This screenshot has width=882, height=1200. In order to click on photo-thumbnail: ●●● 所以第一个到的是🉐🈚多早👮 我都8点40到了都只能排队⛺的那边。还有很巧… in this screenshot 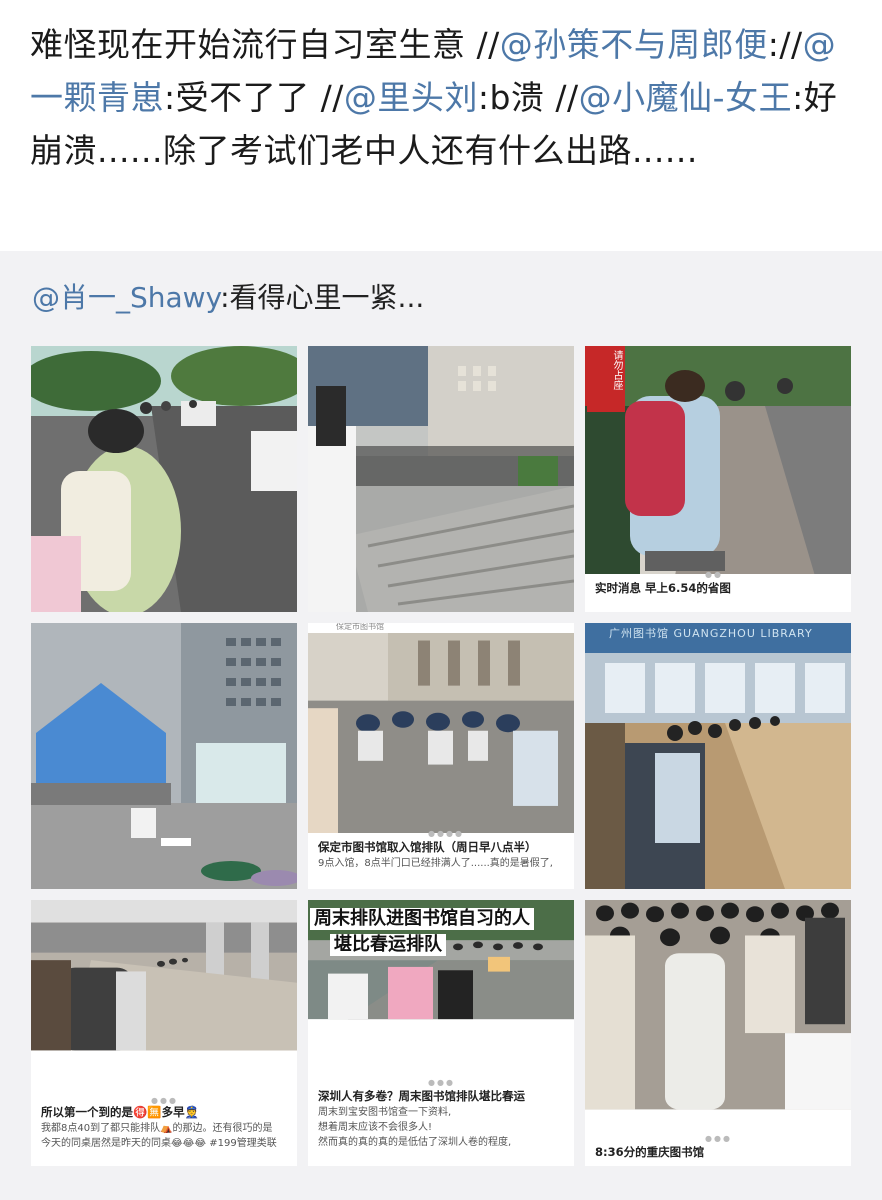, I will do `click(164, 1033)`.